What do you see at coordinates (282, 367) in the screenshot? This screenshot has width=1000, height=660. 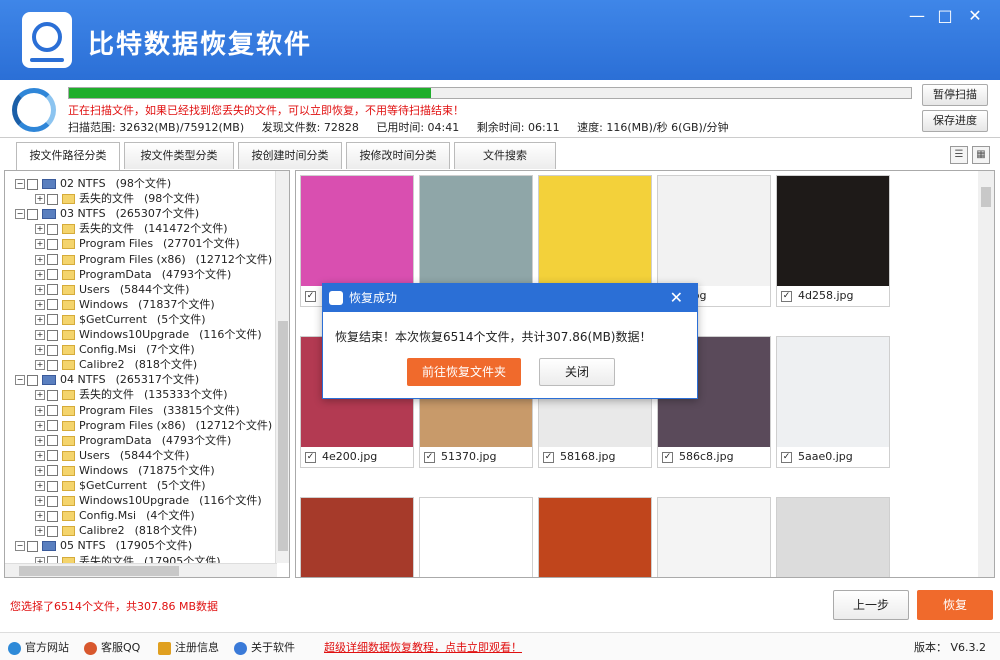 I see `tree-vertical-scrollbar` at bounding box center [282, 367].